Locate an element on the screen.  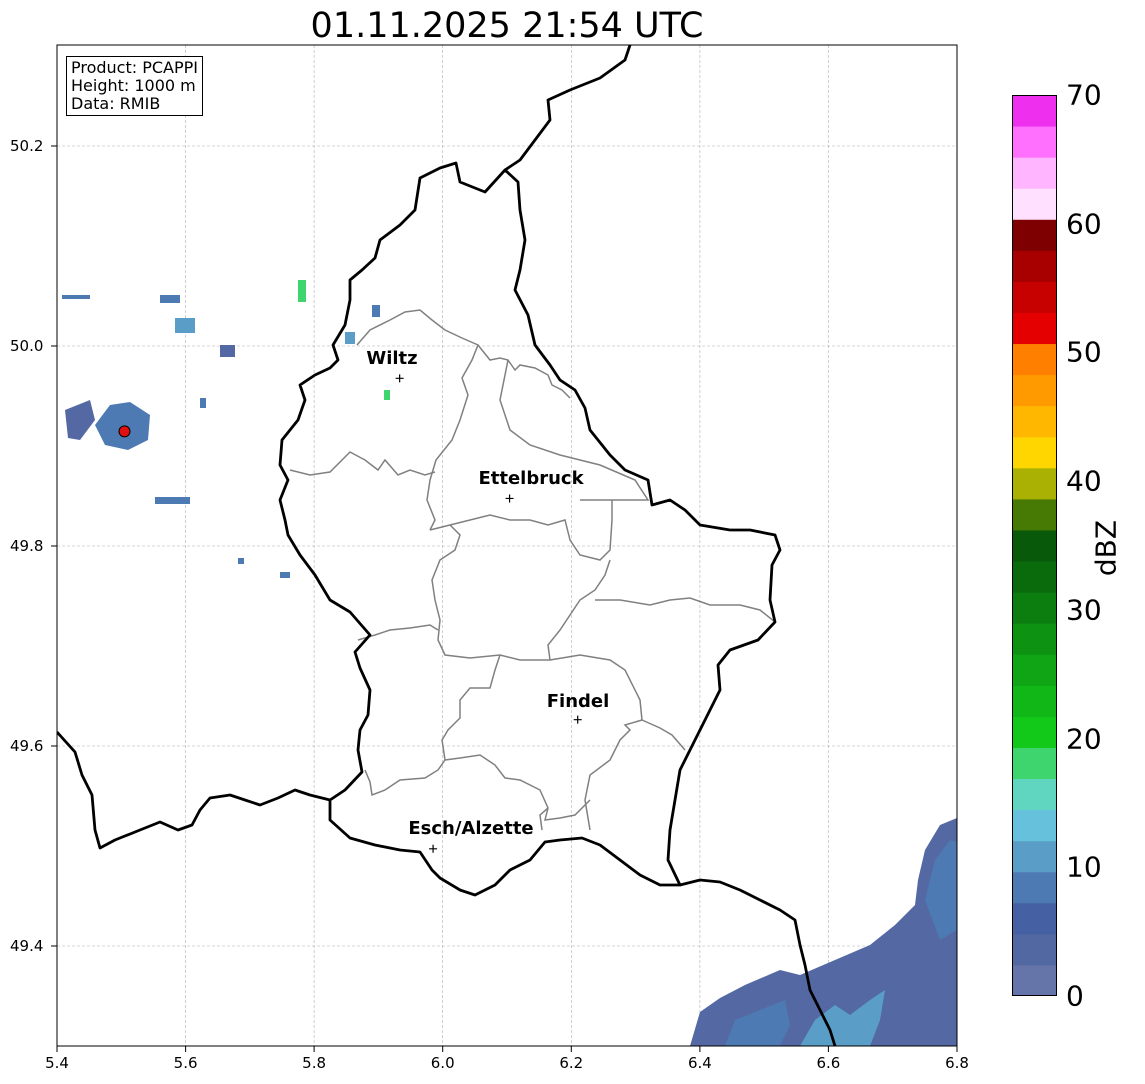
y-tick-label: 49.8 is located at coordinates (27, 546).